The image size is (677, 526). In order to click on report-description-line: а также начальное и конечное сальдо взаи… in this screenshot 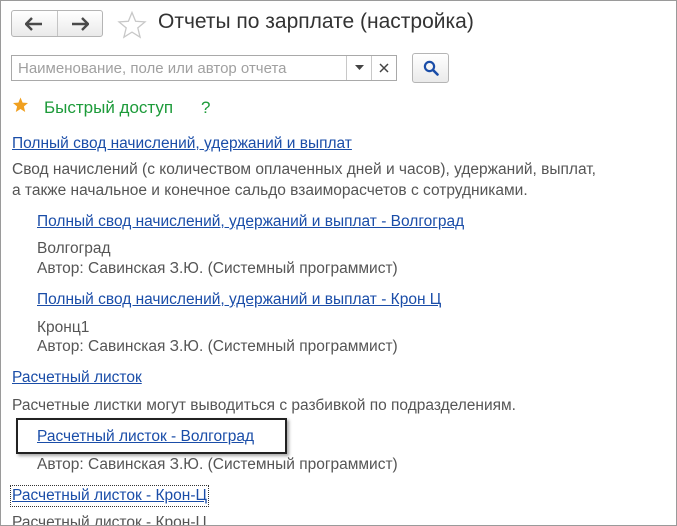, I will do `click(270, 190)`.